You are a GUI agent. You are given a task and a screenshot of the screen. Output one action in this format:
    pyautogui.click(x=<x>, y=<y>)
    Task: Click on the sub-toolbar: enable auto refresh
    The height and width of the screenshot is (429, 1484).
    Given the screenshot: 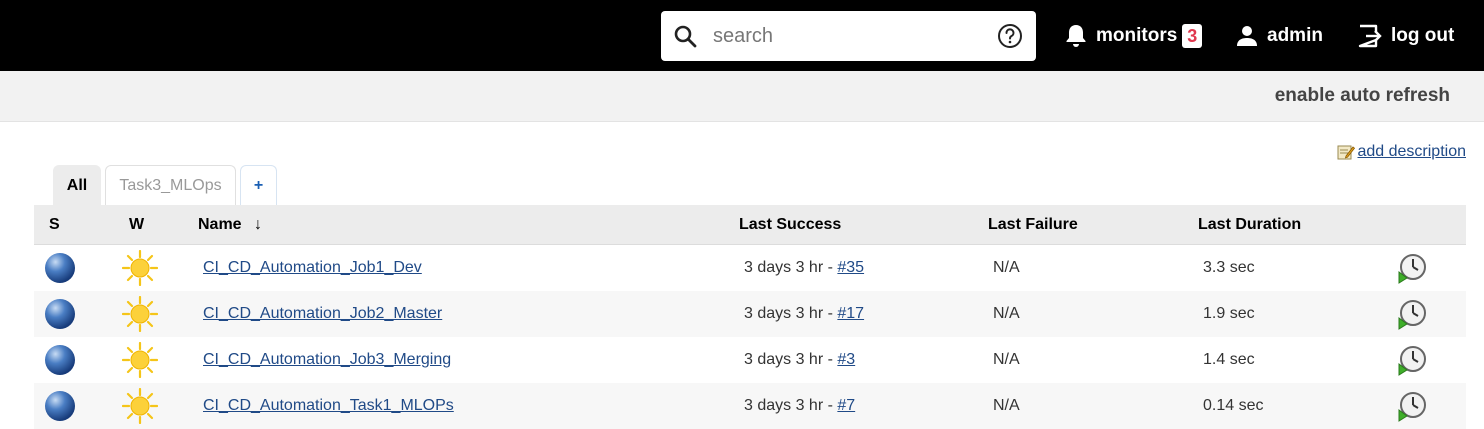 What is the action you would take?
    pyautogui.click(x=742, y=96)
    